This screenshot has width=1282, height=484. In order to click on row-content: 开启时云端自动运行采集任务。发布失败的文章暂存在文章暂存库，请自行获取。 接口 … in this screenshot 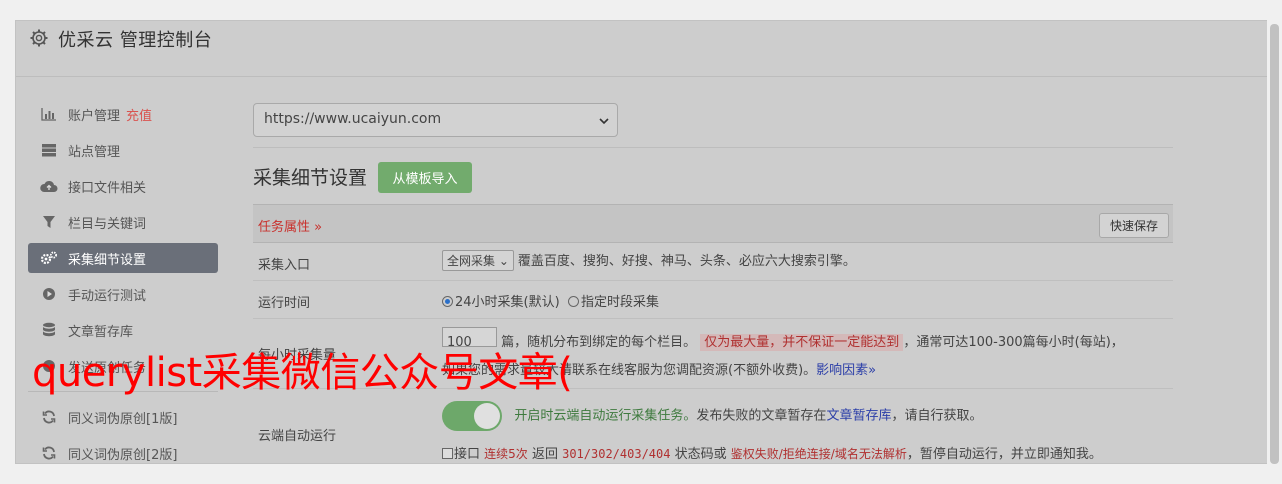, I will do `click(812, 431)`.